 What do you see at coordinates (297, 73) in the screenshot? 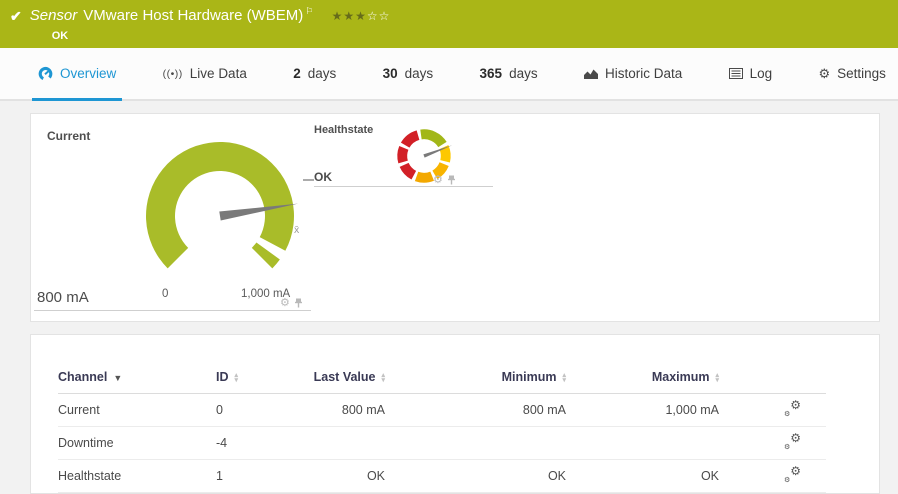
I see `tab-number: 2` at bounding box center [297, 73].